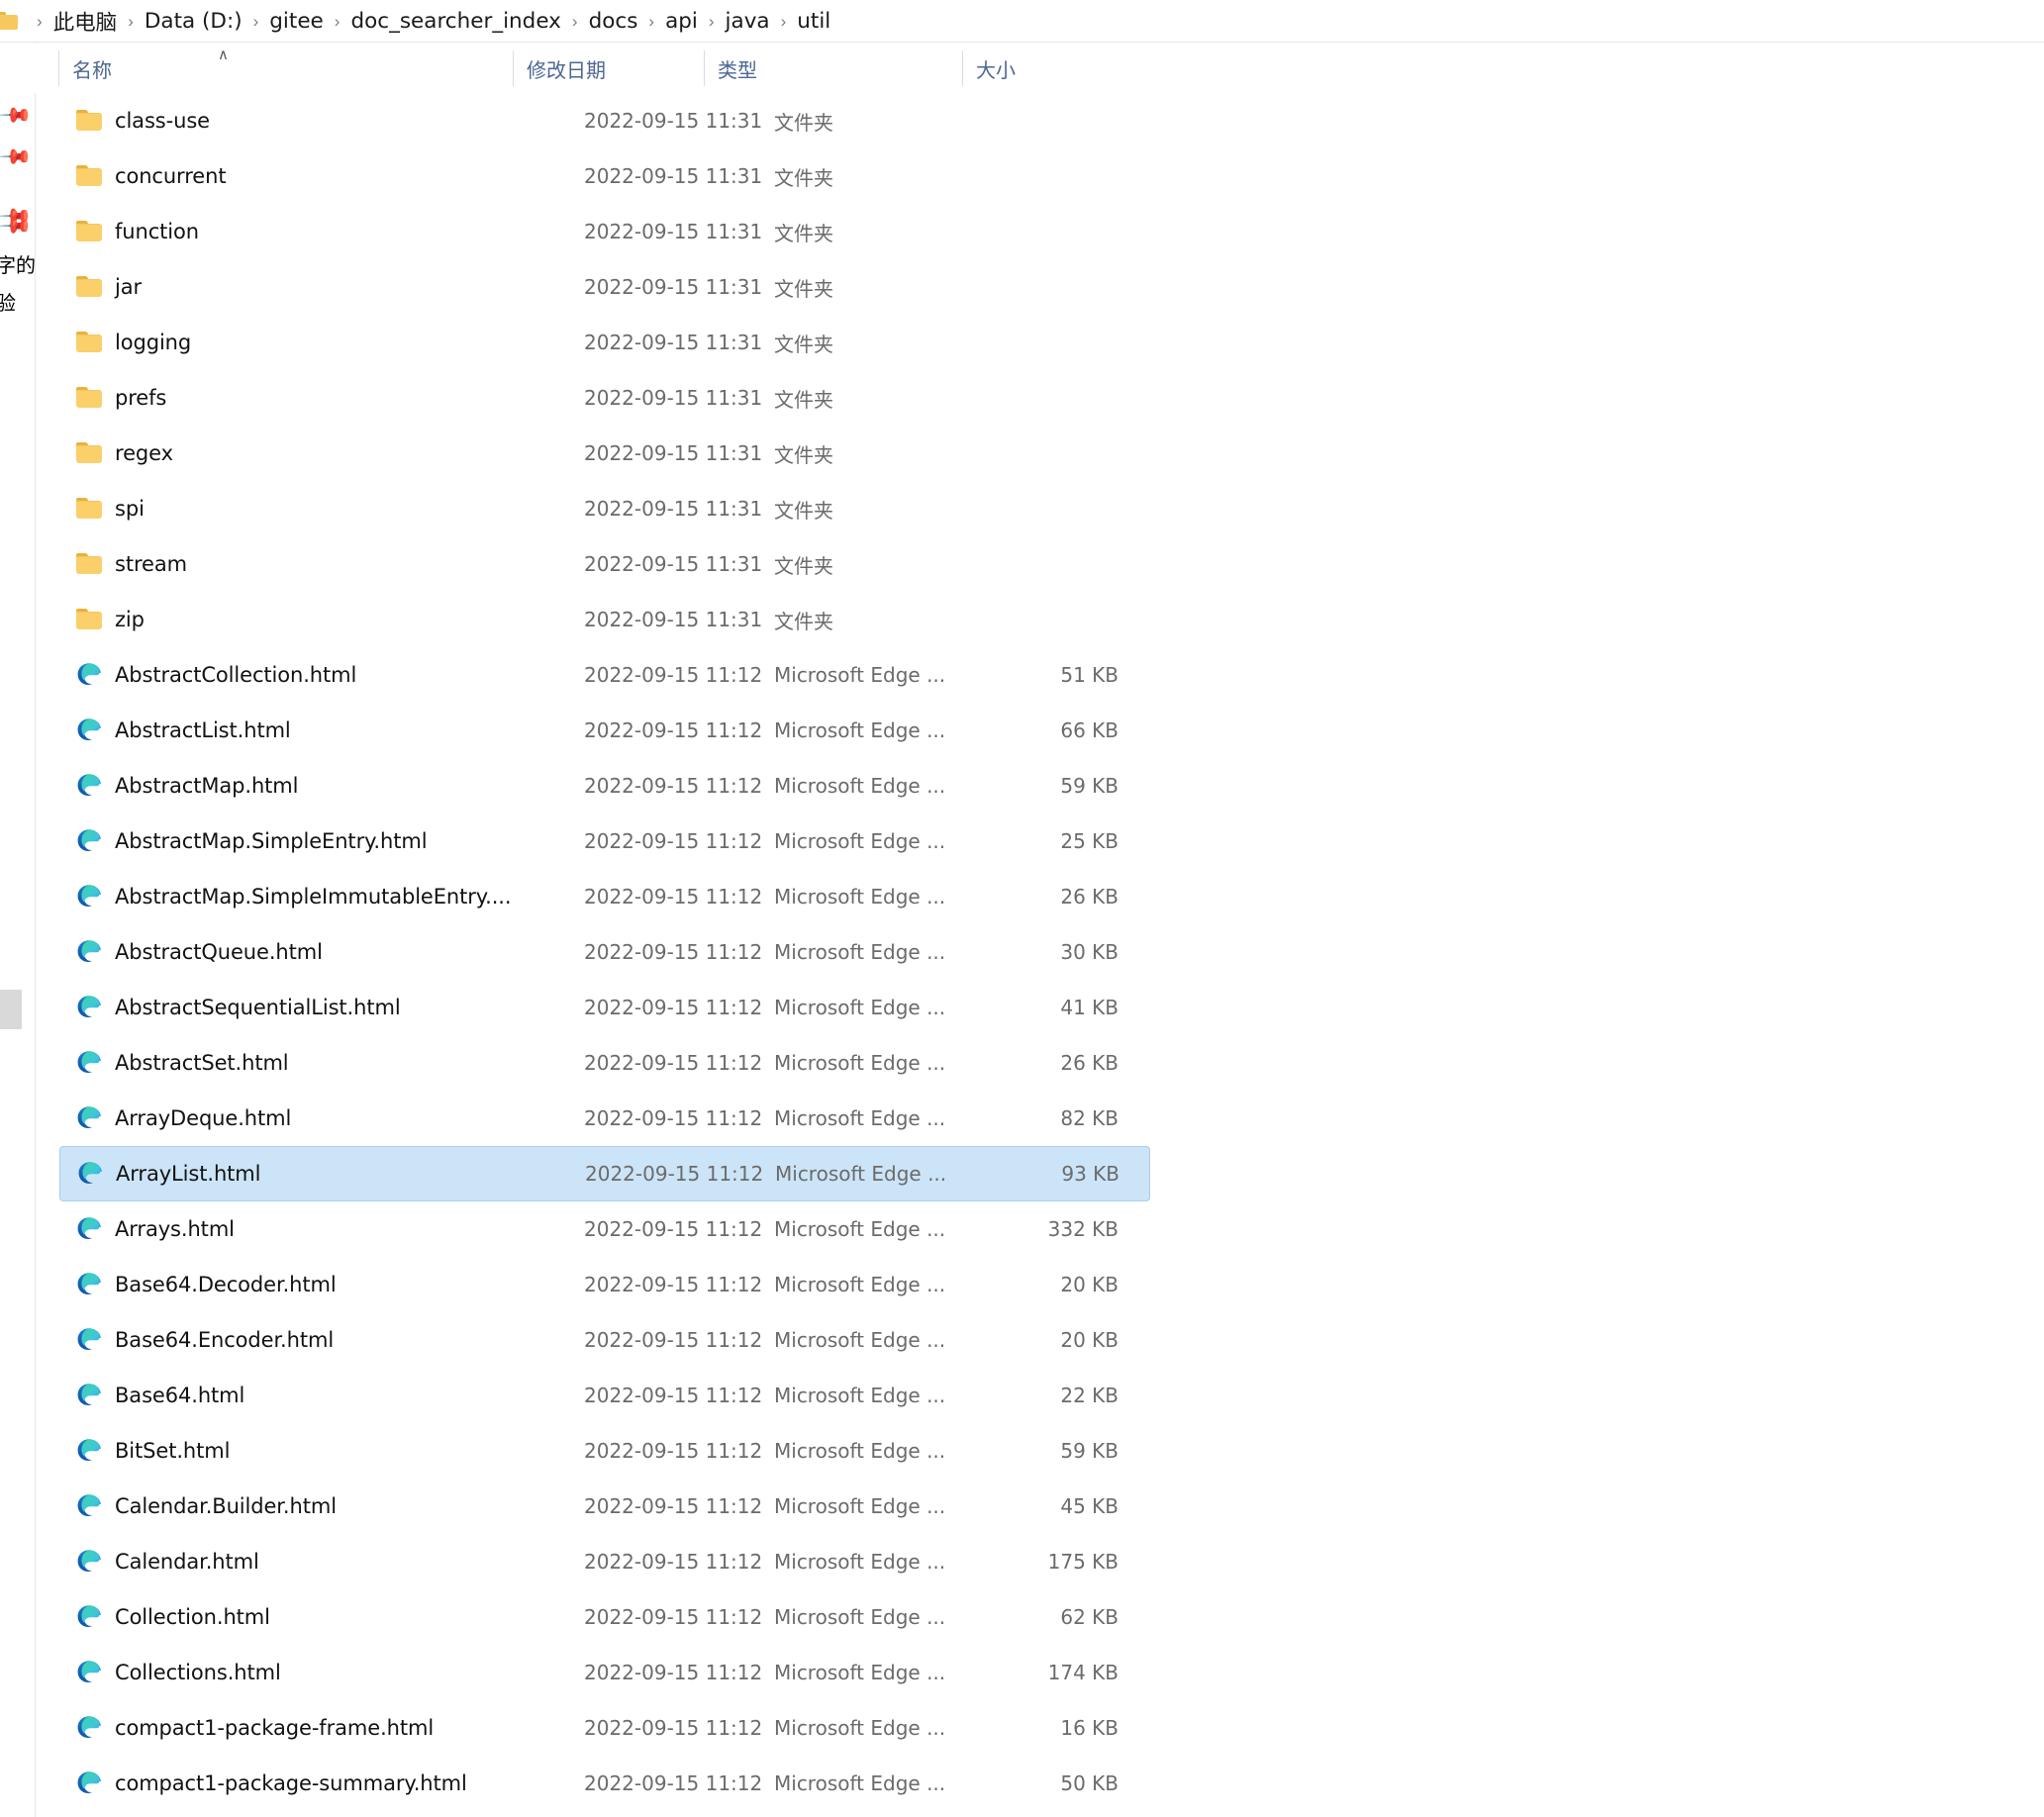 Image resolution: width=2044 pixels, height=1817 pixels. I want to click on table-row: function 2022-09-15 11:31 文件夹, so click(604, 231).